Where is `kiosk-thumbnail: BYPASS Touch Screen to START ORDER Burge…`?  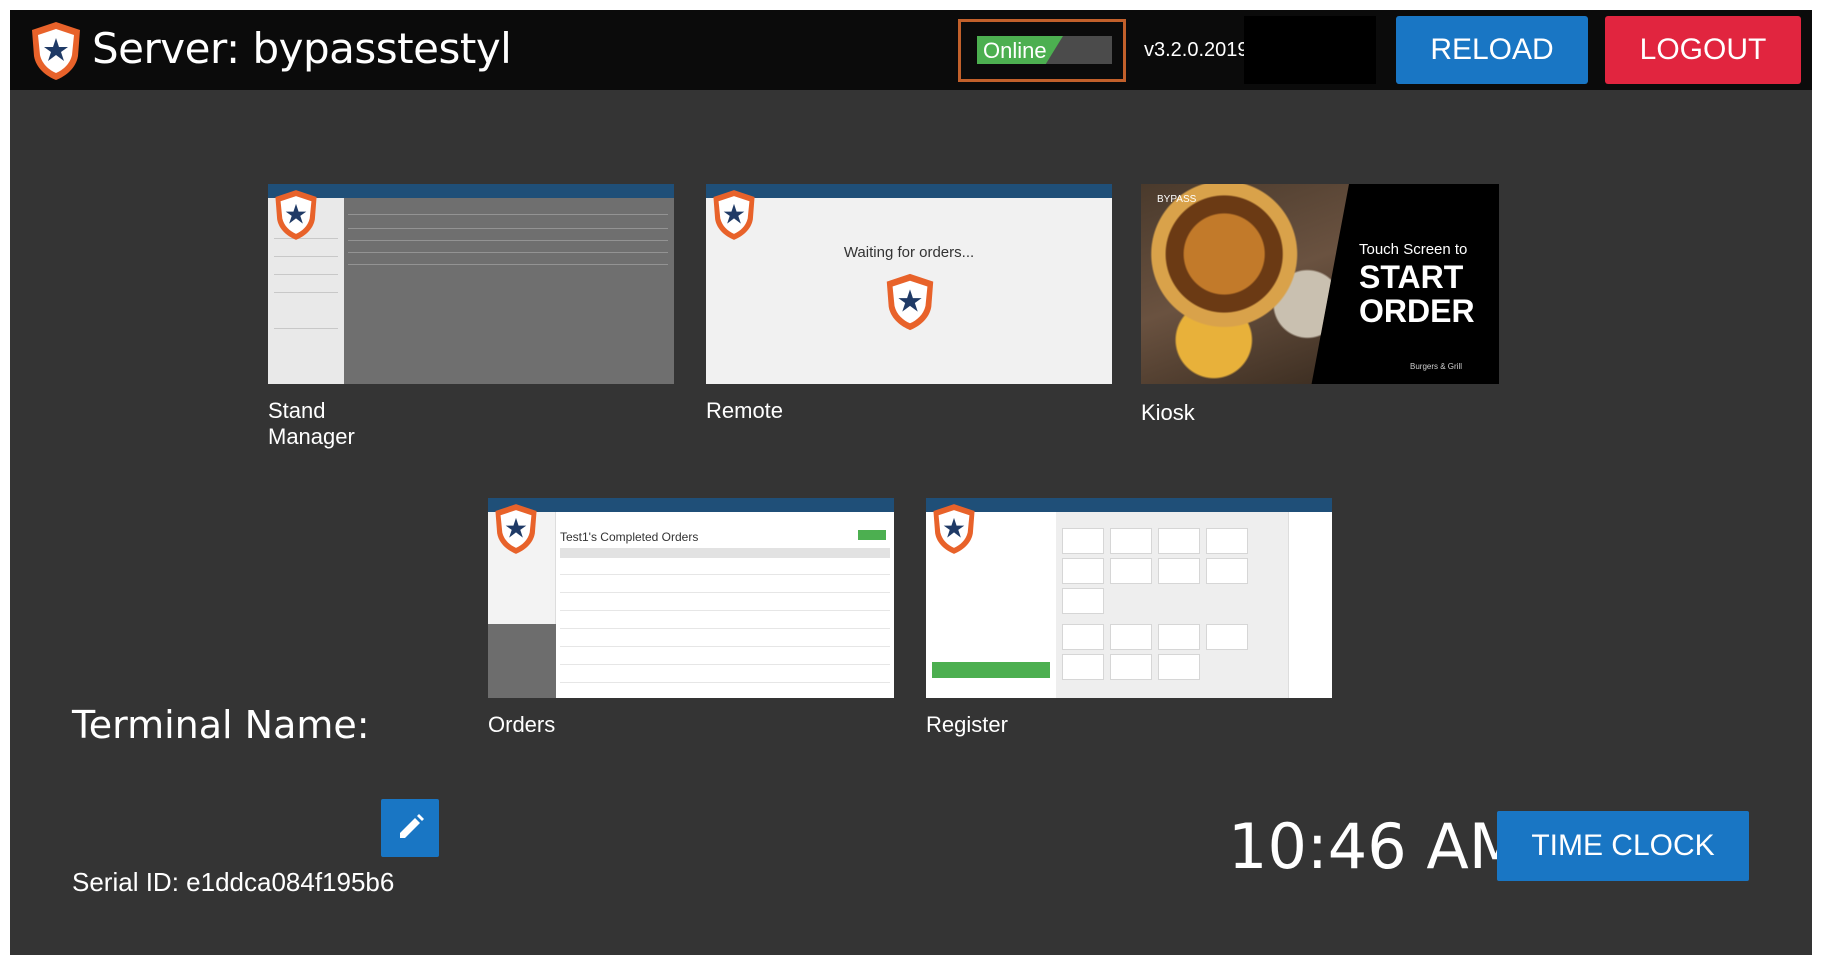 kiosk-thumbnail: BYPASS Touch Screen to START ORDER Burge… is located at coordinates (1320, 284).